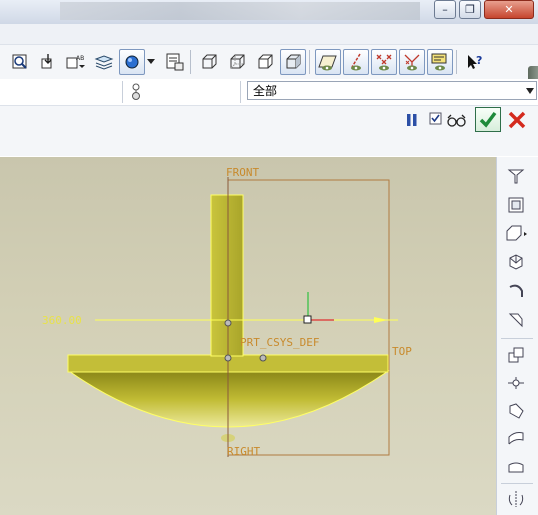 Image resolution: width=538 pixels, height=515 pixels. What do you see at coordinates (265, 91) in the screenshot?
I see `selection-filter-value: 全部` at bounding box center [265, 91].